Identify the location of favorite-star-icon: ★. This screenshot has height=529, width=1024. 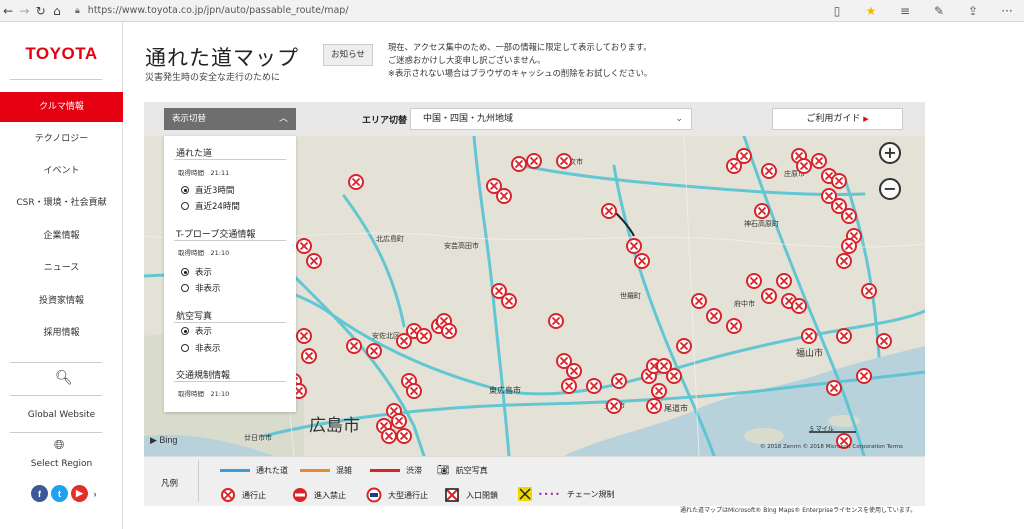
(871, 11).